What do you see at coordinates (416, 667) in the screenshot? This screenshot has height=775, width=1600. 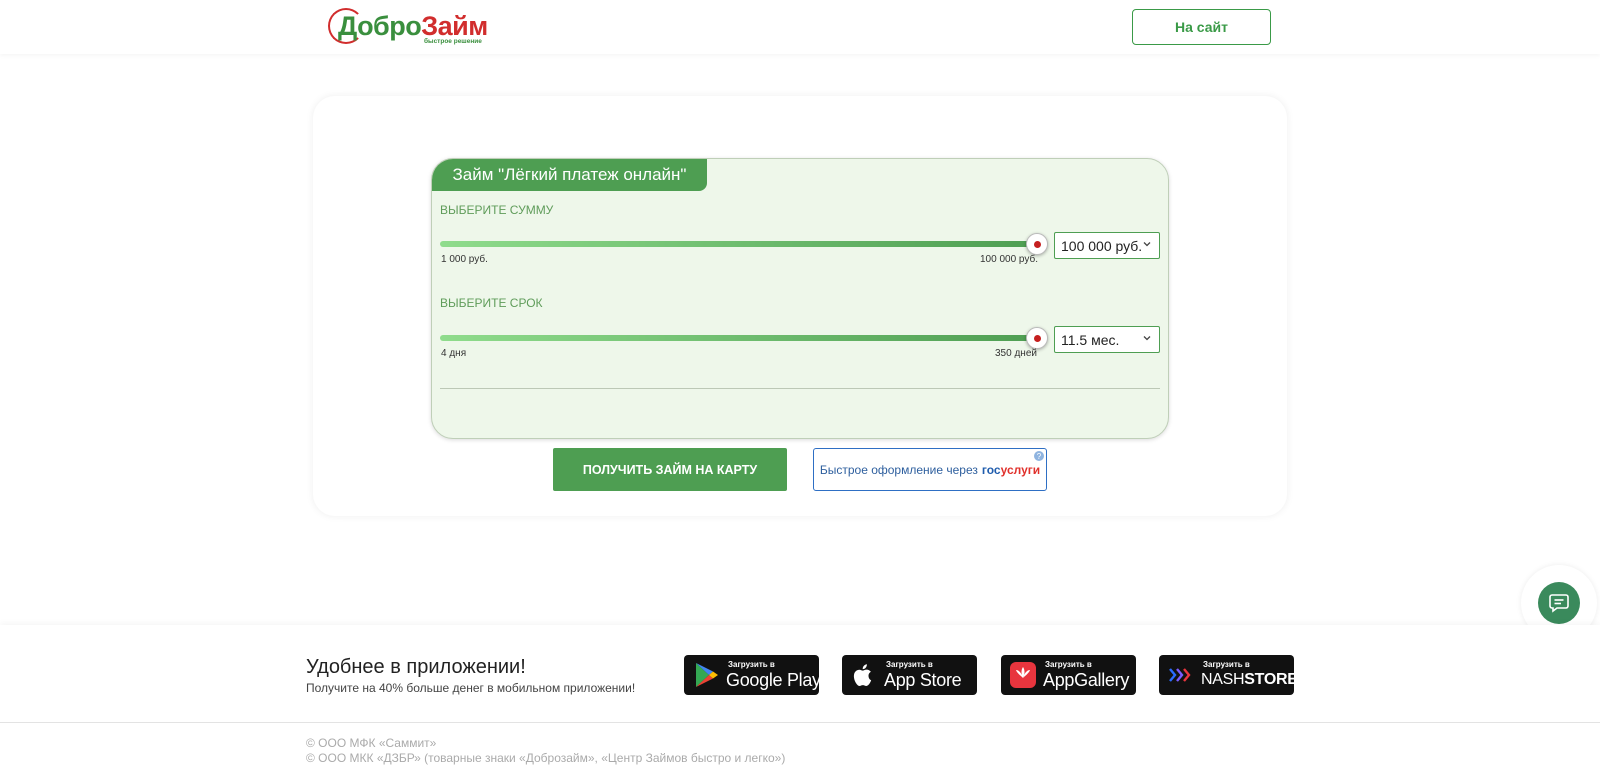 I see `app-promo-title: Удобнее в приложении!` at bounding box center [416, 667].